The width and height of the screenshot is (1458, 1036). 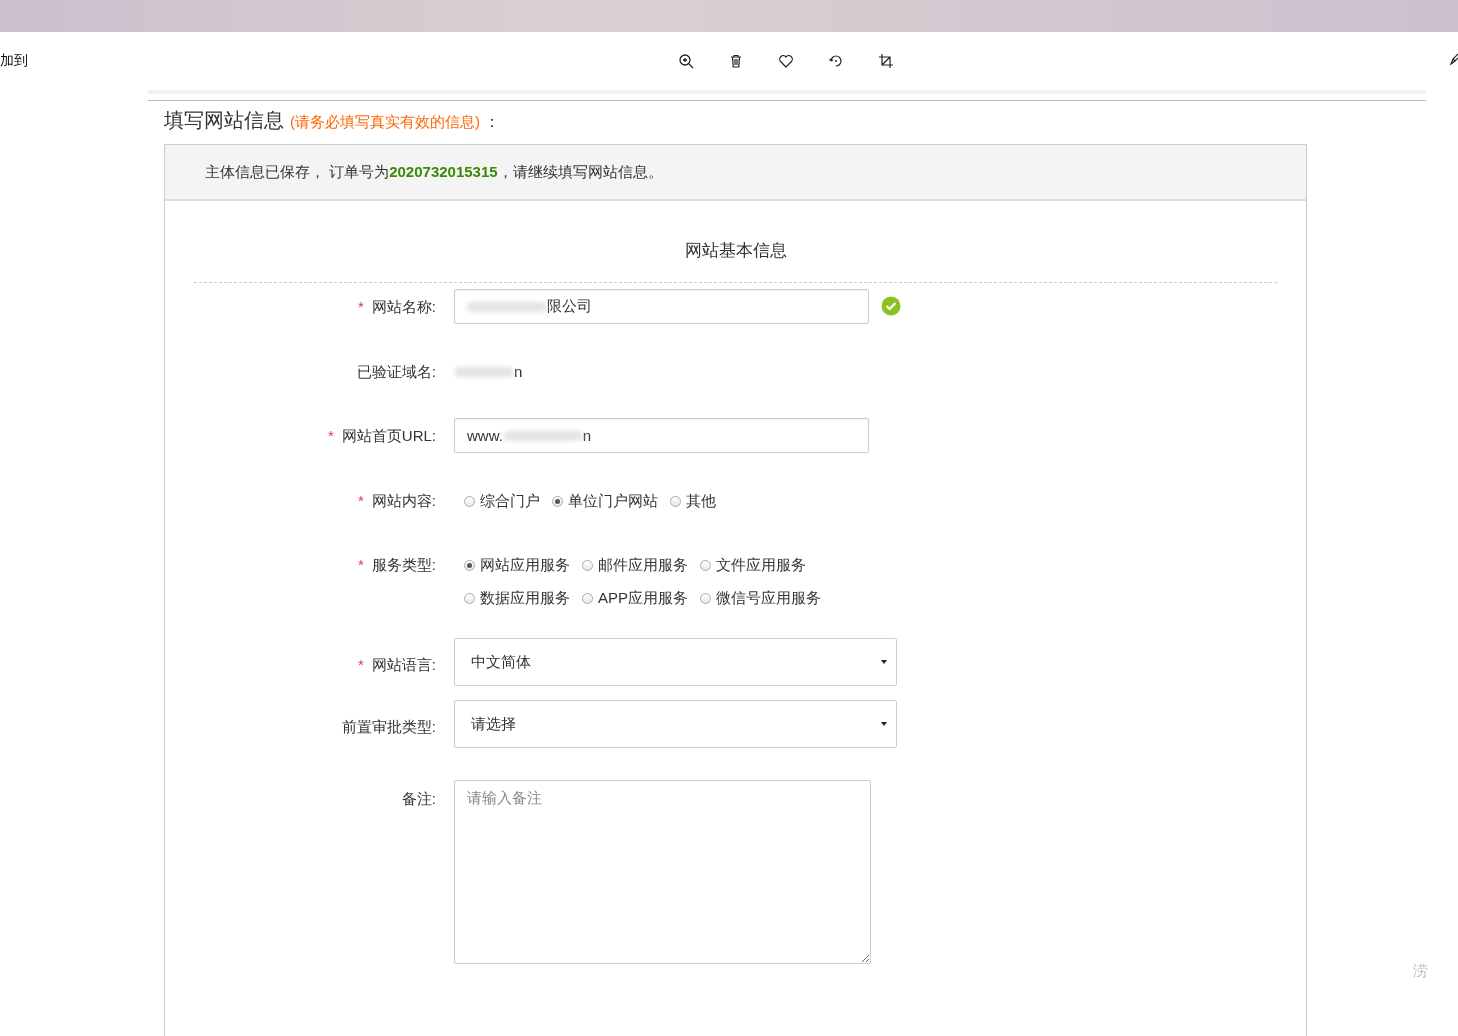 What do you see at coordinates (224, 120) in the screenshot?
I see `page-title: 填写网站信息` at bounding box center [224, 120].